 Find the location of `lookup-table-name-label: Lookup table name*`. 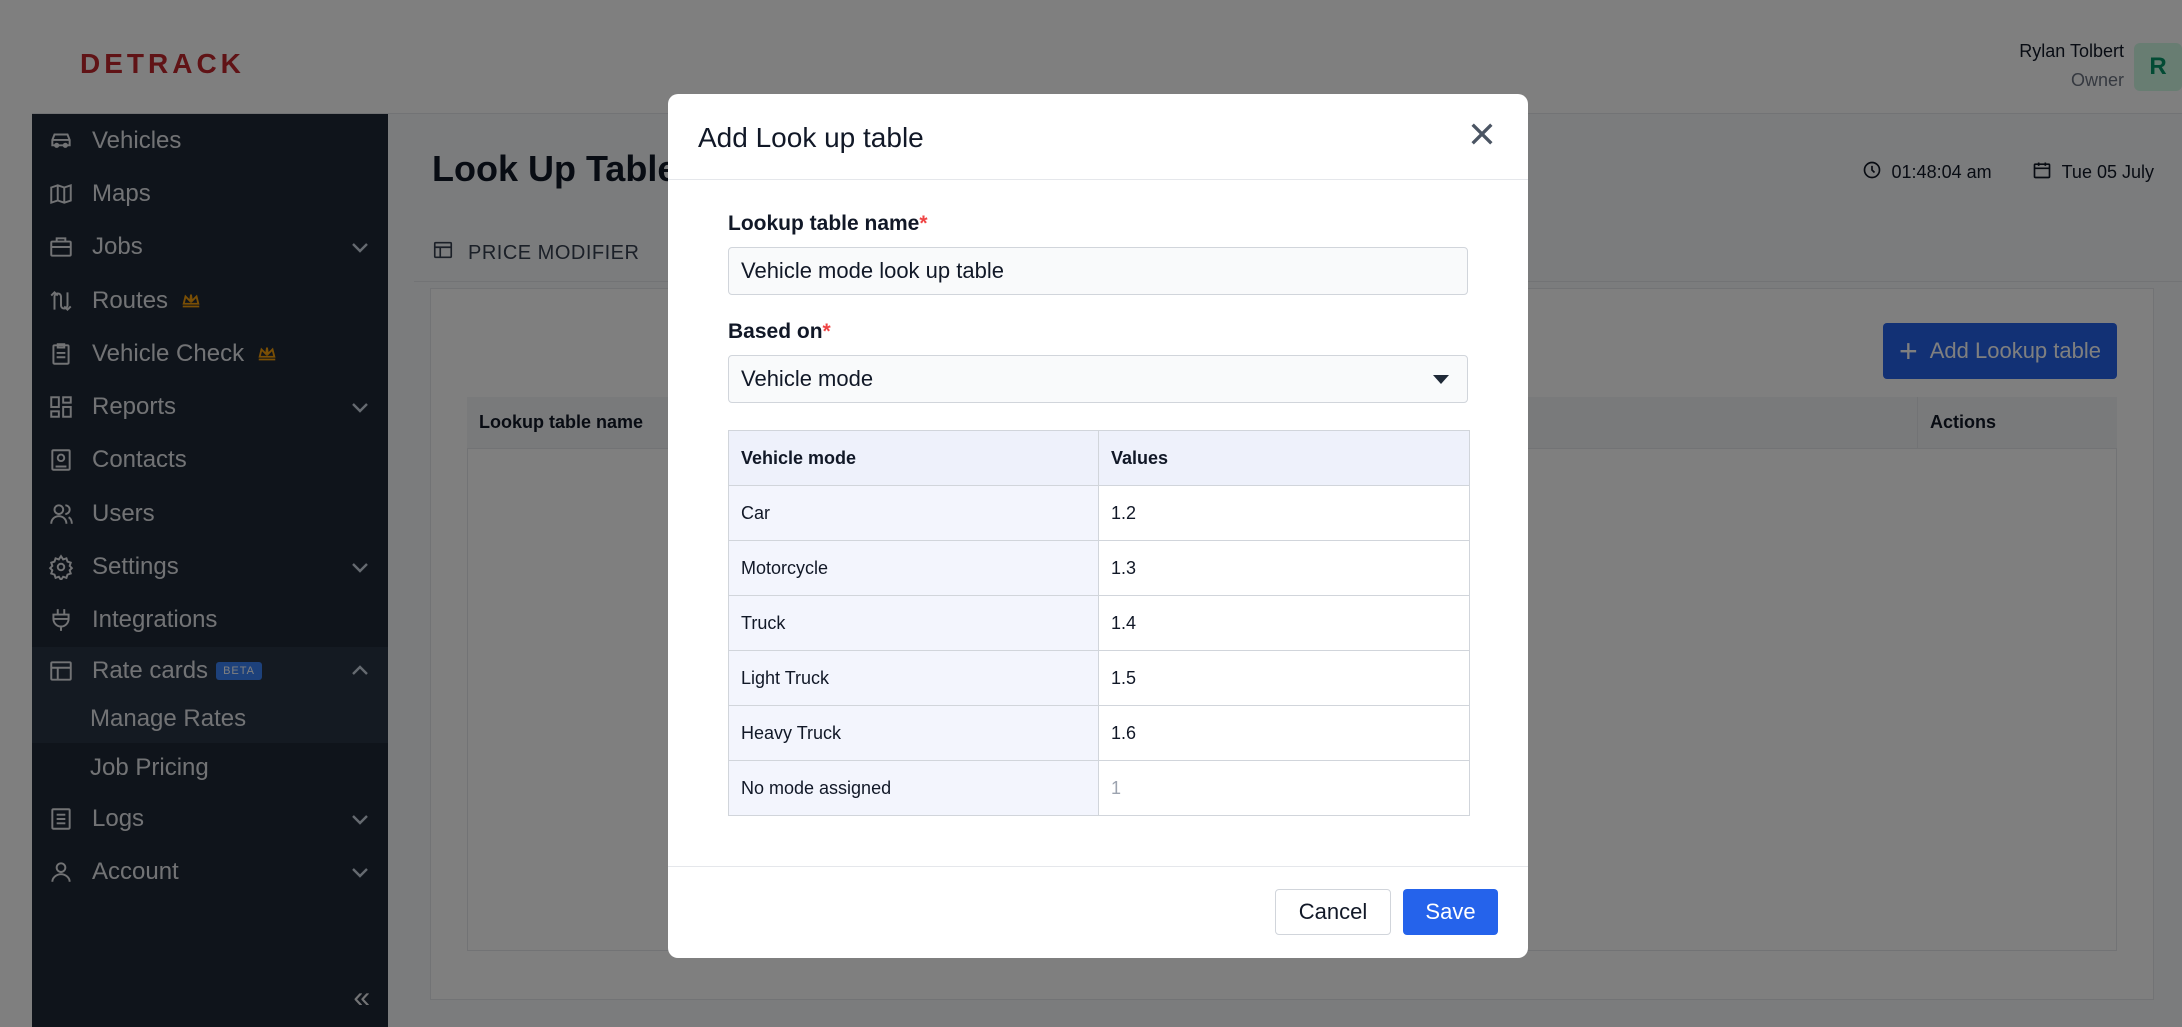

lookup-table-name-label: Lookup table name* is located at coordinates (828, 224).